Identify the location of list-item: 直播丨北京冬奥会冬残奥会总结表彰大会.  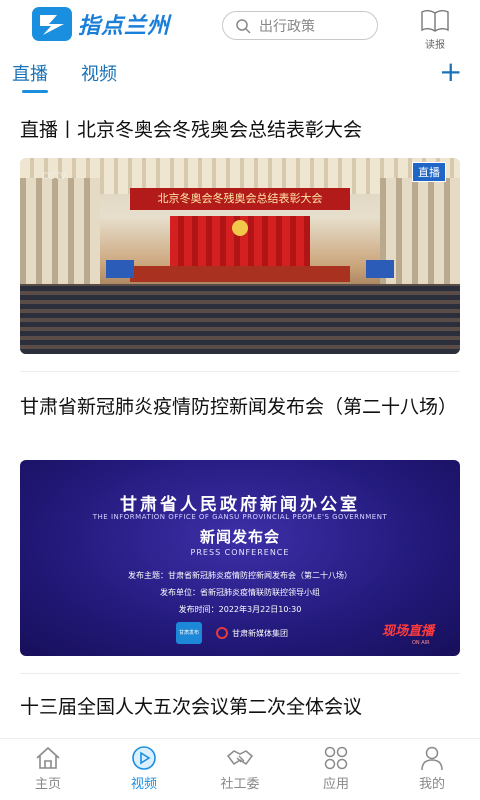
(240, 130).